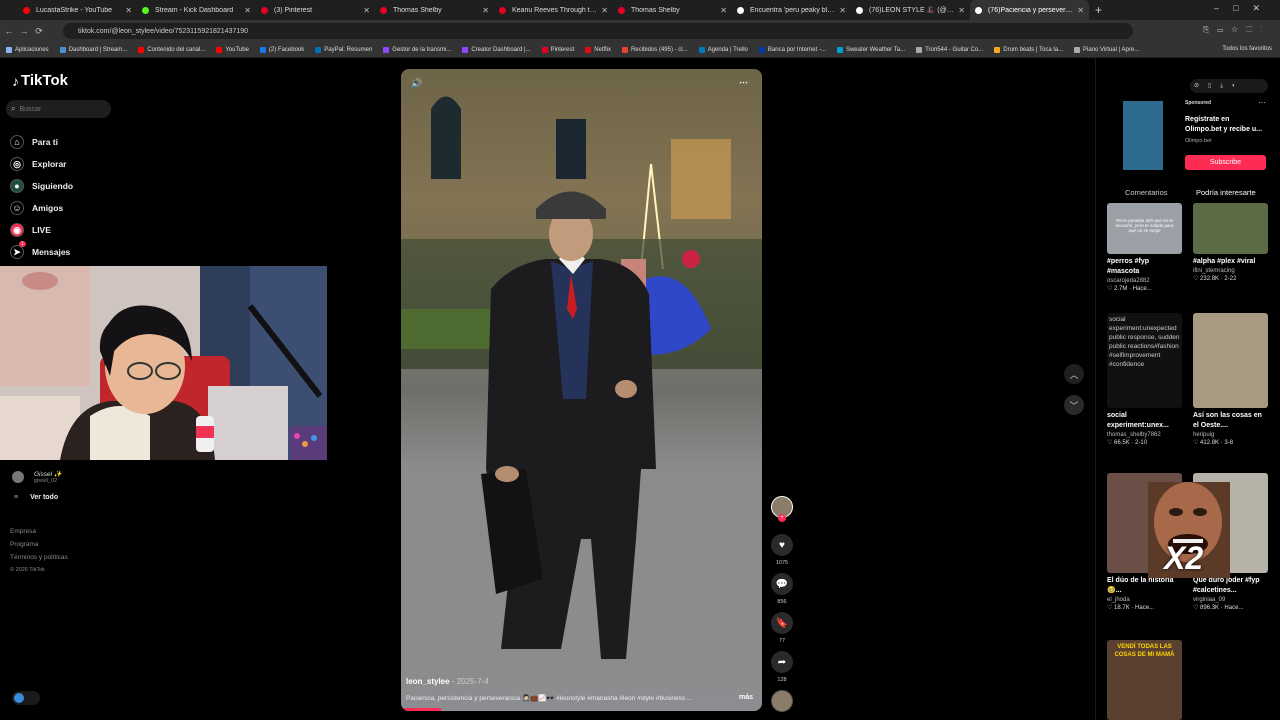 The width and height of the screenshot is (1280, 720). I want to click on comment-button: 💬 856, so click(782, 589).